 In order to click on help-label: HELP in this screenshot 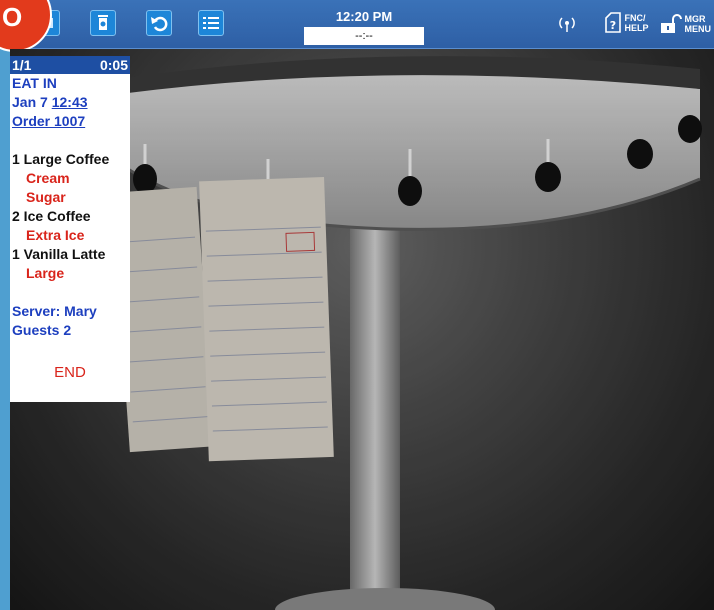, I will do `click(636, 28)`.